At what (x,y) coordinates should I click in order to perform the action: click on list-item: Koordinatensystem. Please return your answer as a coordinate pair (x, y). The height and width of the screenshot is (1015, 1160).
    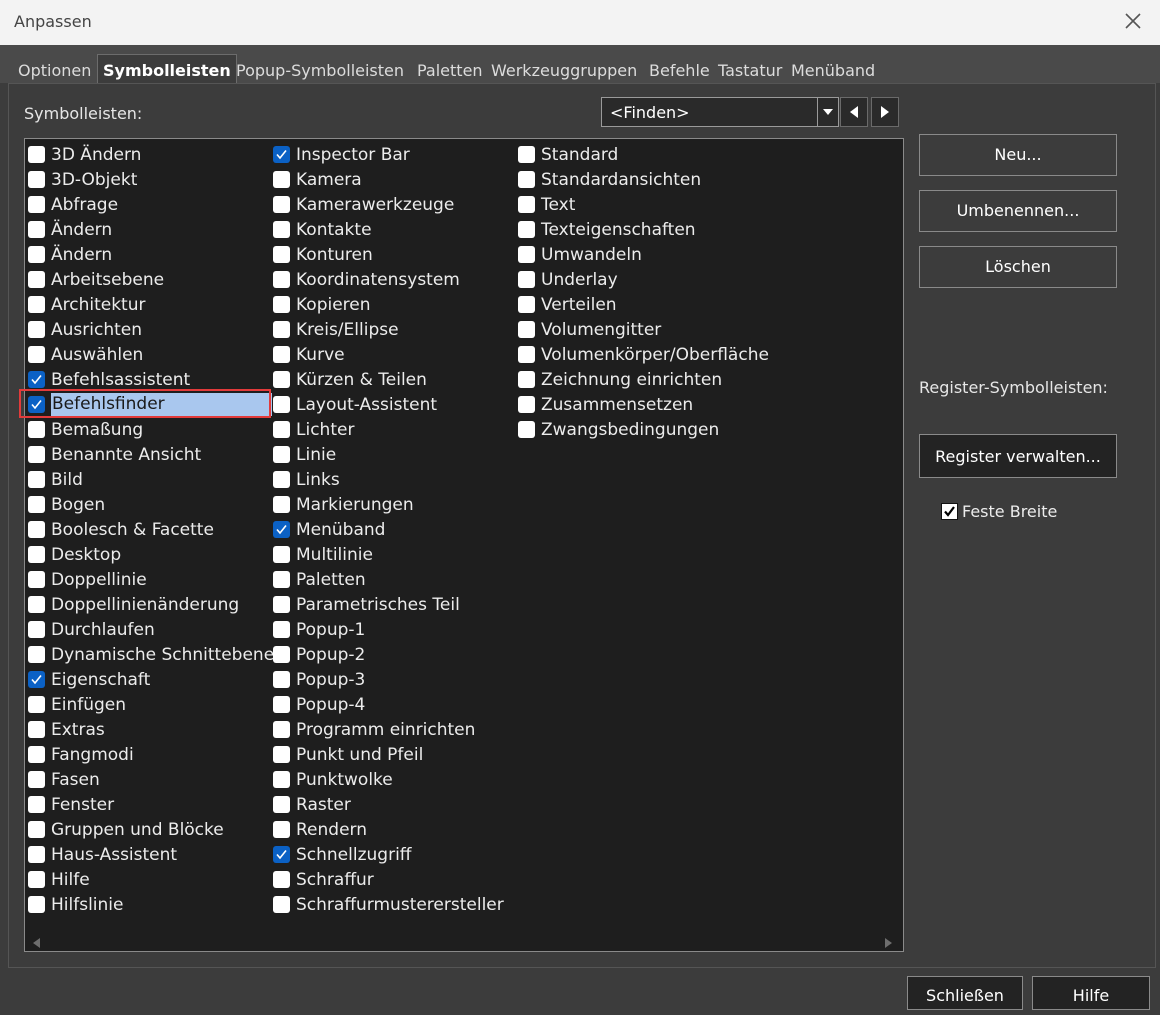
    Looking at the image, I should click on (388, 279).